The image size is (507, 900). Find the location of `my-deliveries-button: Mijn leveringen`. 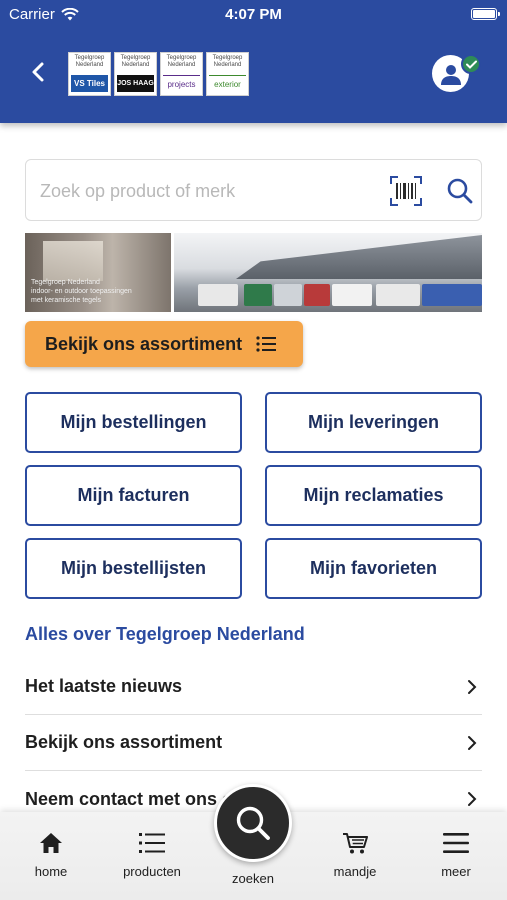

my-deliveries-button: Mijn leveringen is located at coordinates (373, 422).